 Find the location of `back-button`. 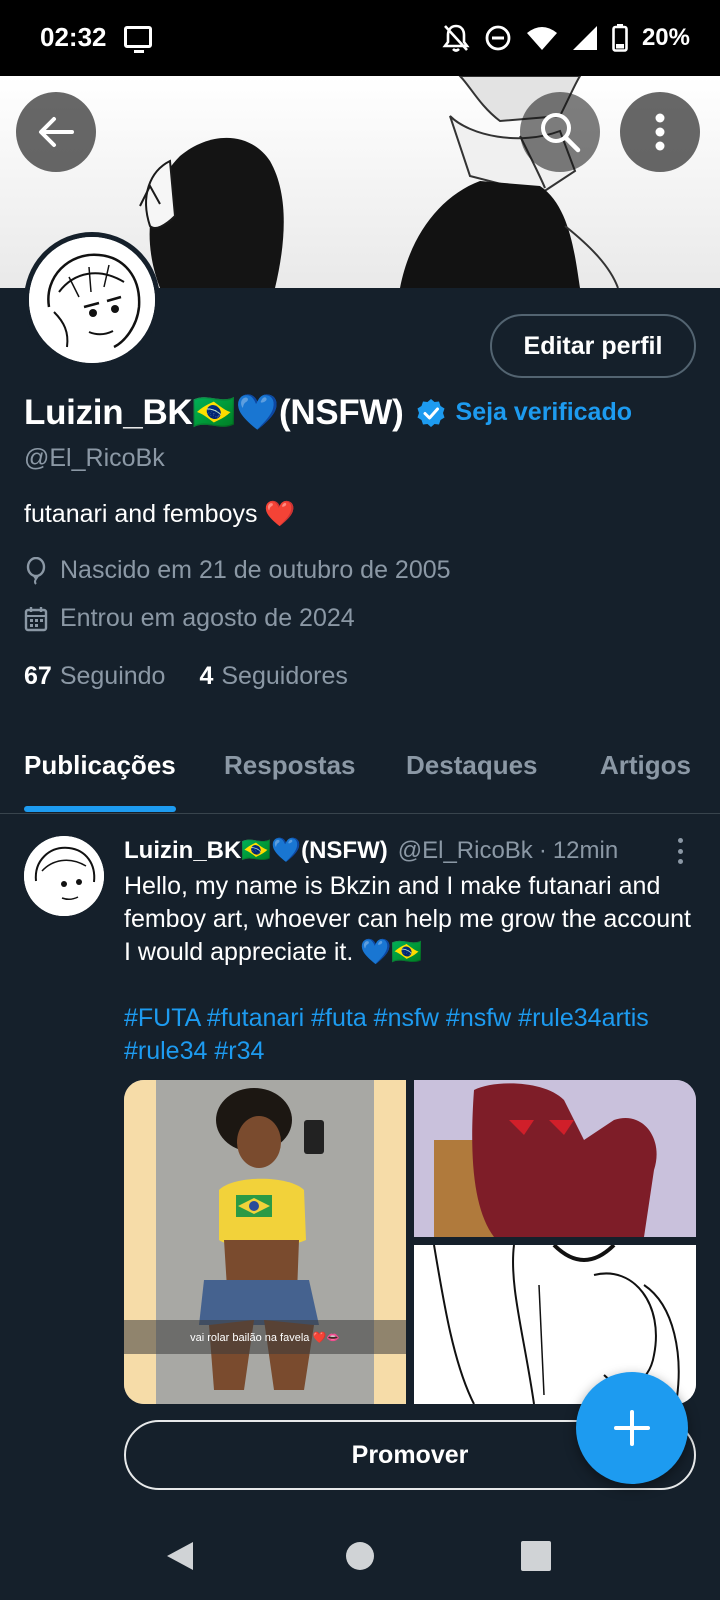

back-button is located at coordinates (56, 132).